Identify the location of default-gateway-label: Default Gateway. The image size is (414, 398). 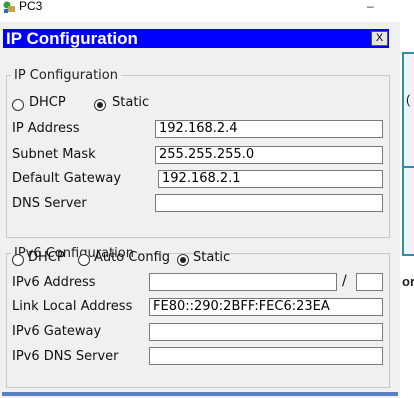
(67, 178).